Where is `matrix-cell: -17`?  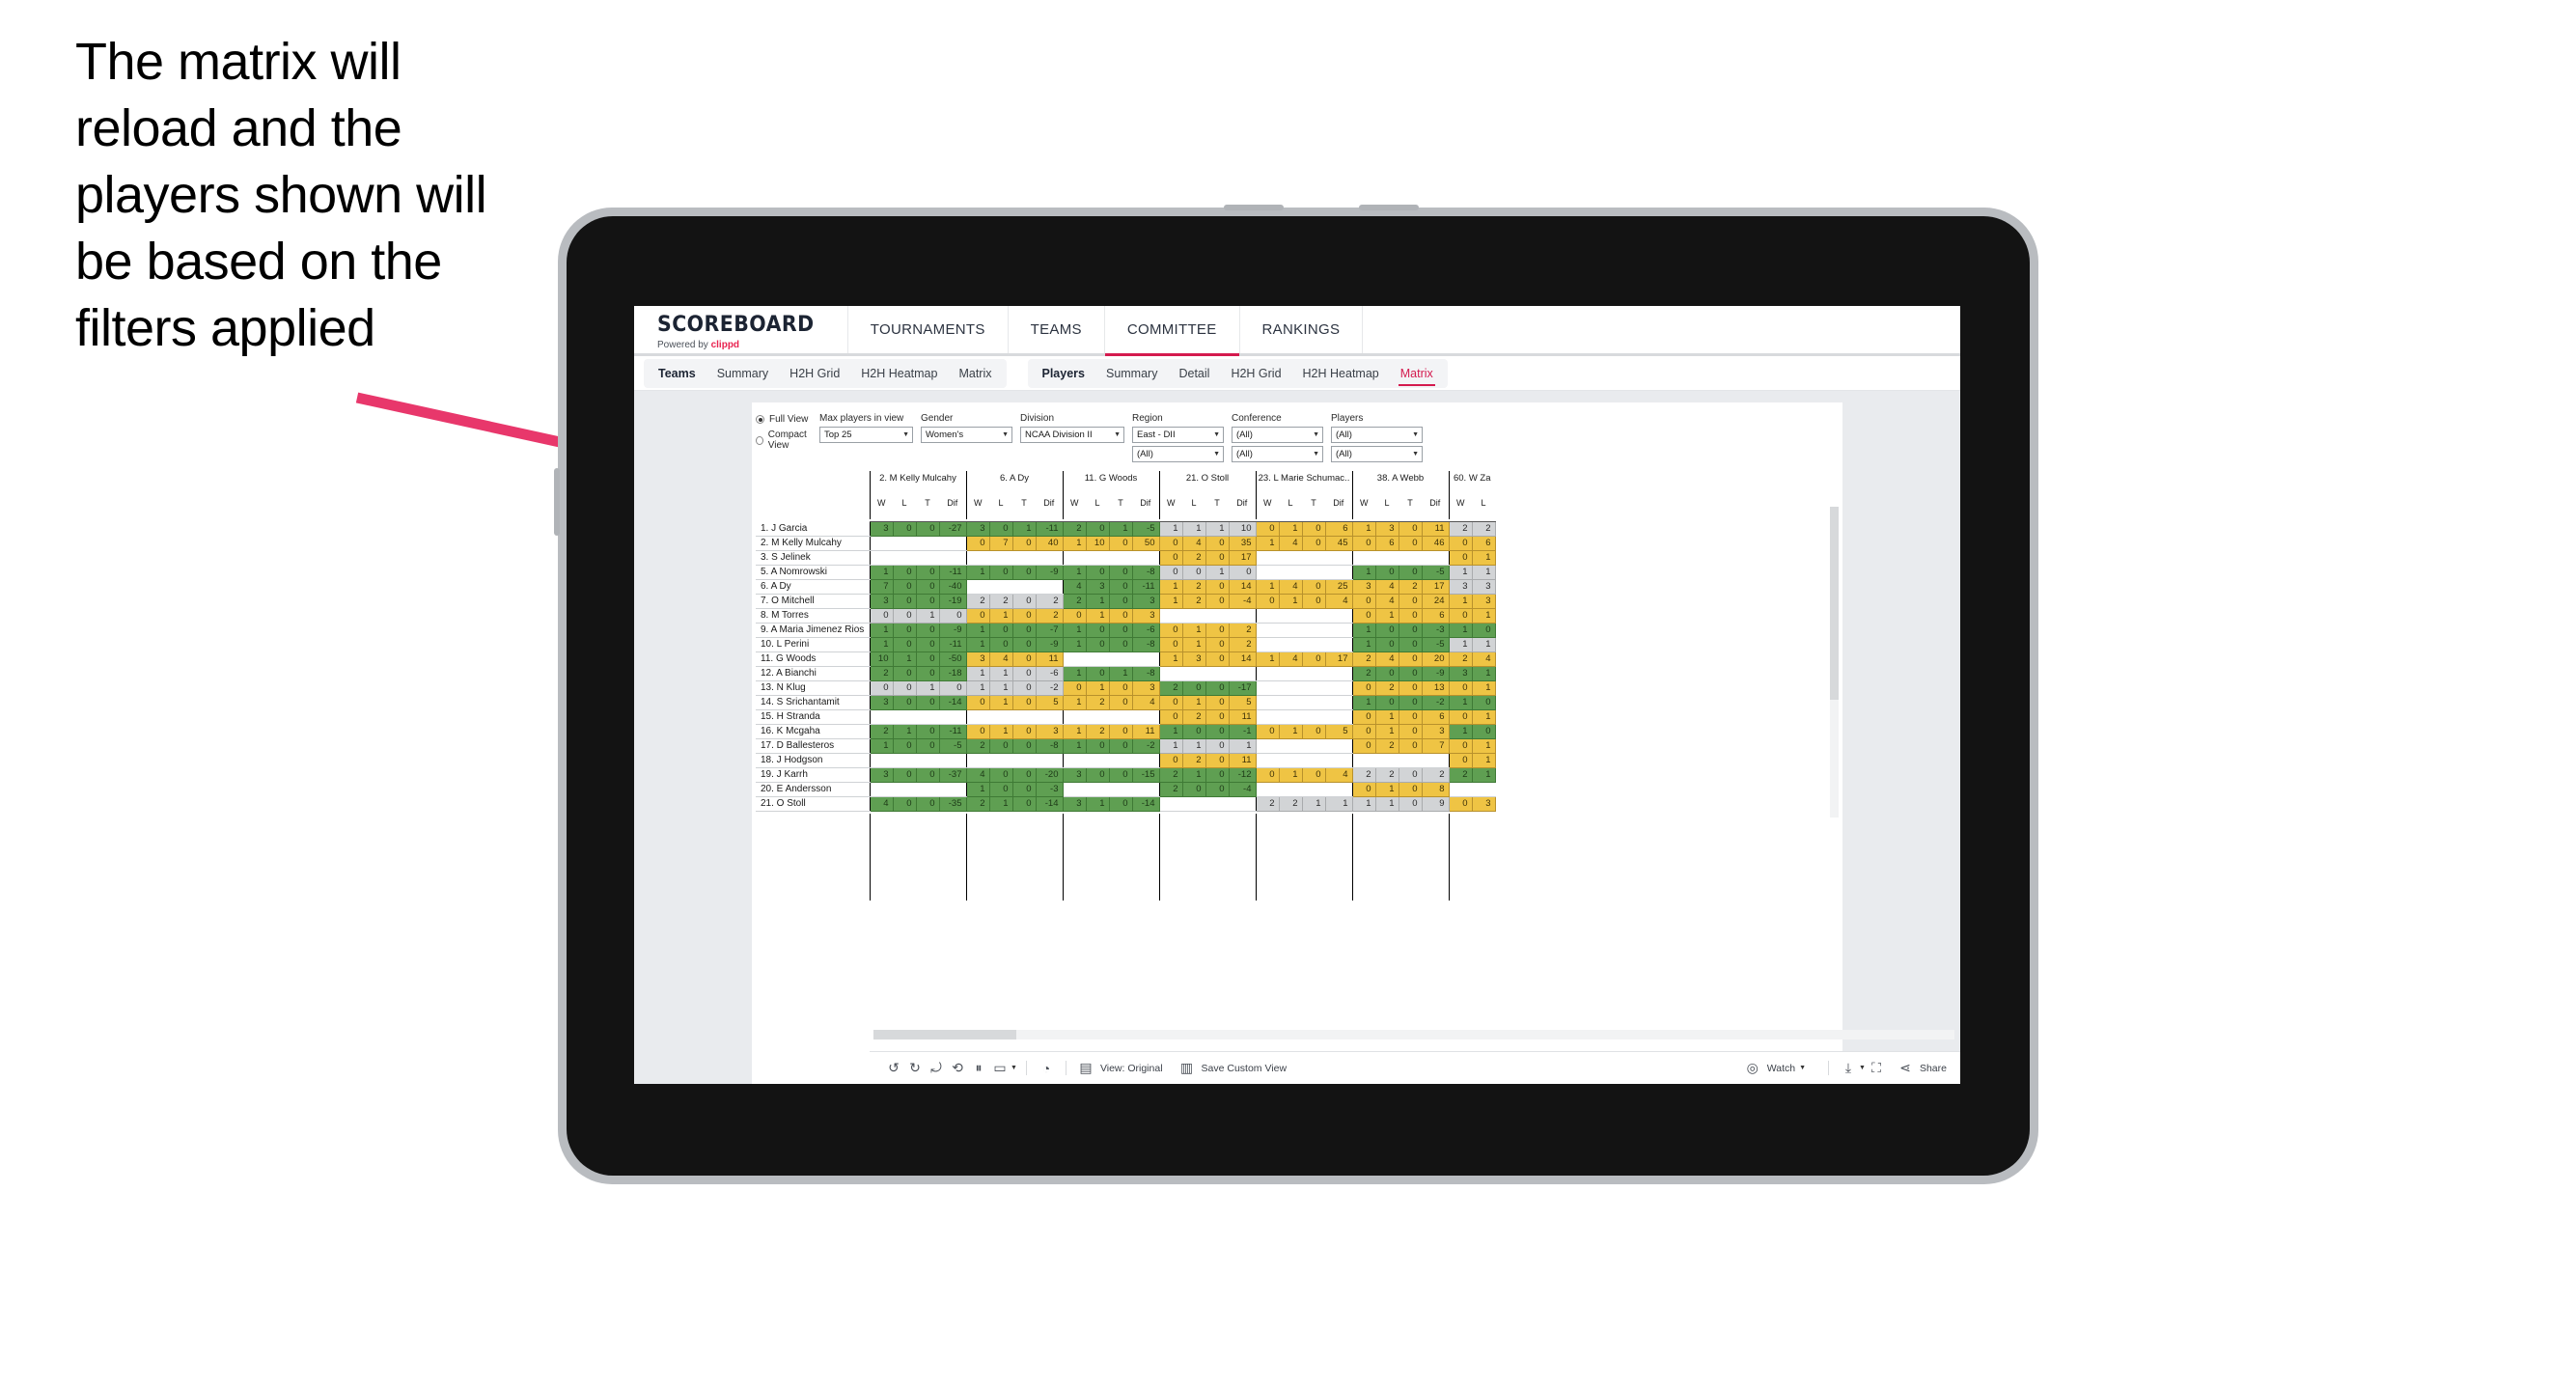
matrix-cell: -17 is located at coordinates (1242, 687).